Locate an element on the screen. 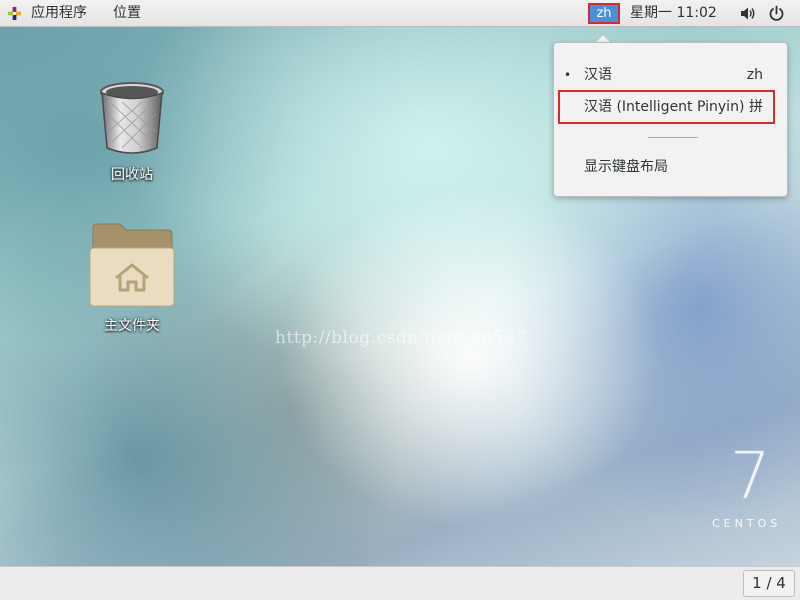 Image resolution: width=800 pixels, height=600 pixels. menu-item-label: 显示键盘布局 is located at coordinates (626, 167).